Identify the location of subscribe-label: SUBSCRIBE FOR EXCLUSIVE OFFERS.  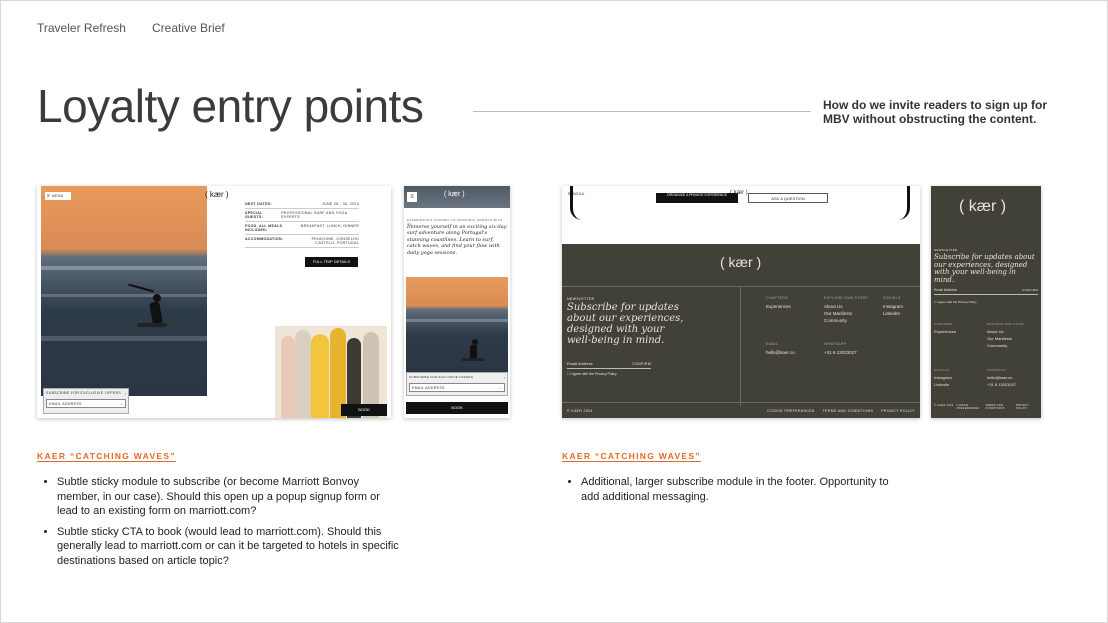
(84, 393).